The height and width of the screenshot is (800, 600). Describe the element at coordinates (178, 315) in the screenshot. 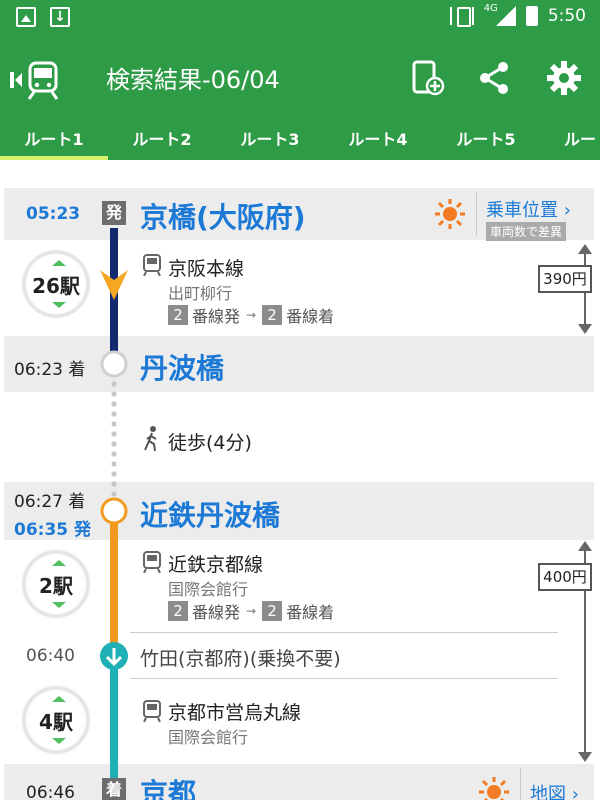

I see `segment1-dep-platform: 2` at that location.